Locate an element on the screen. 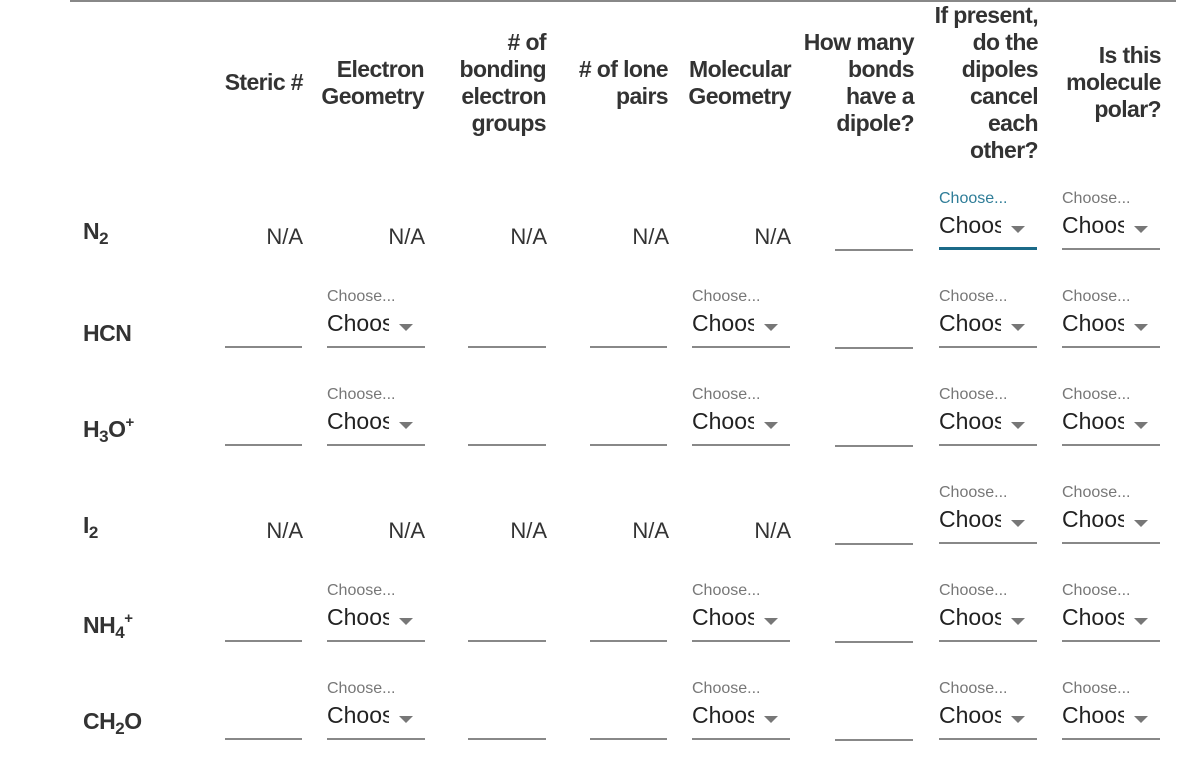  molecule-label: HCN is located at coordinates (107, 333).